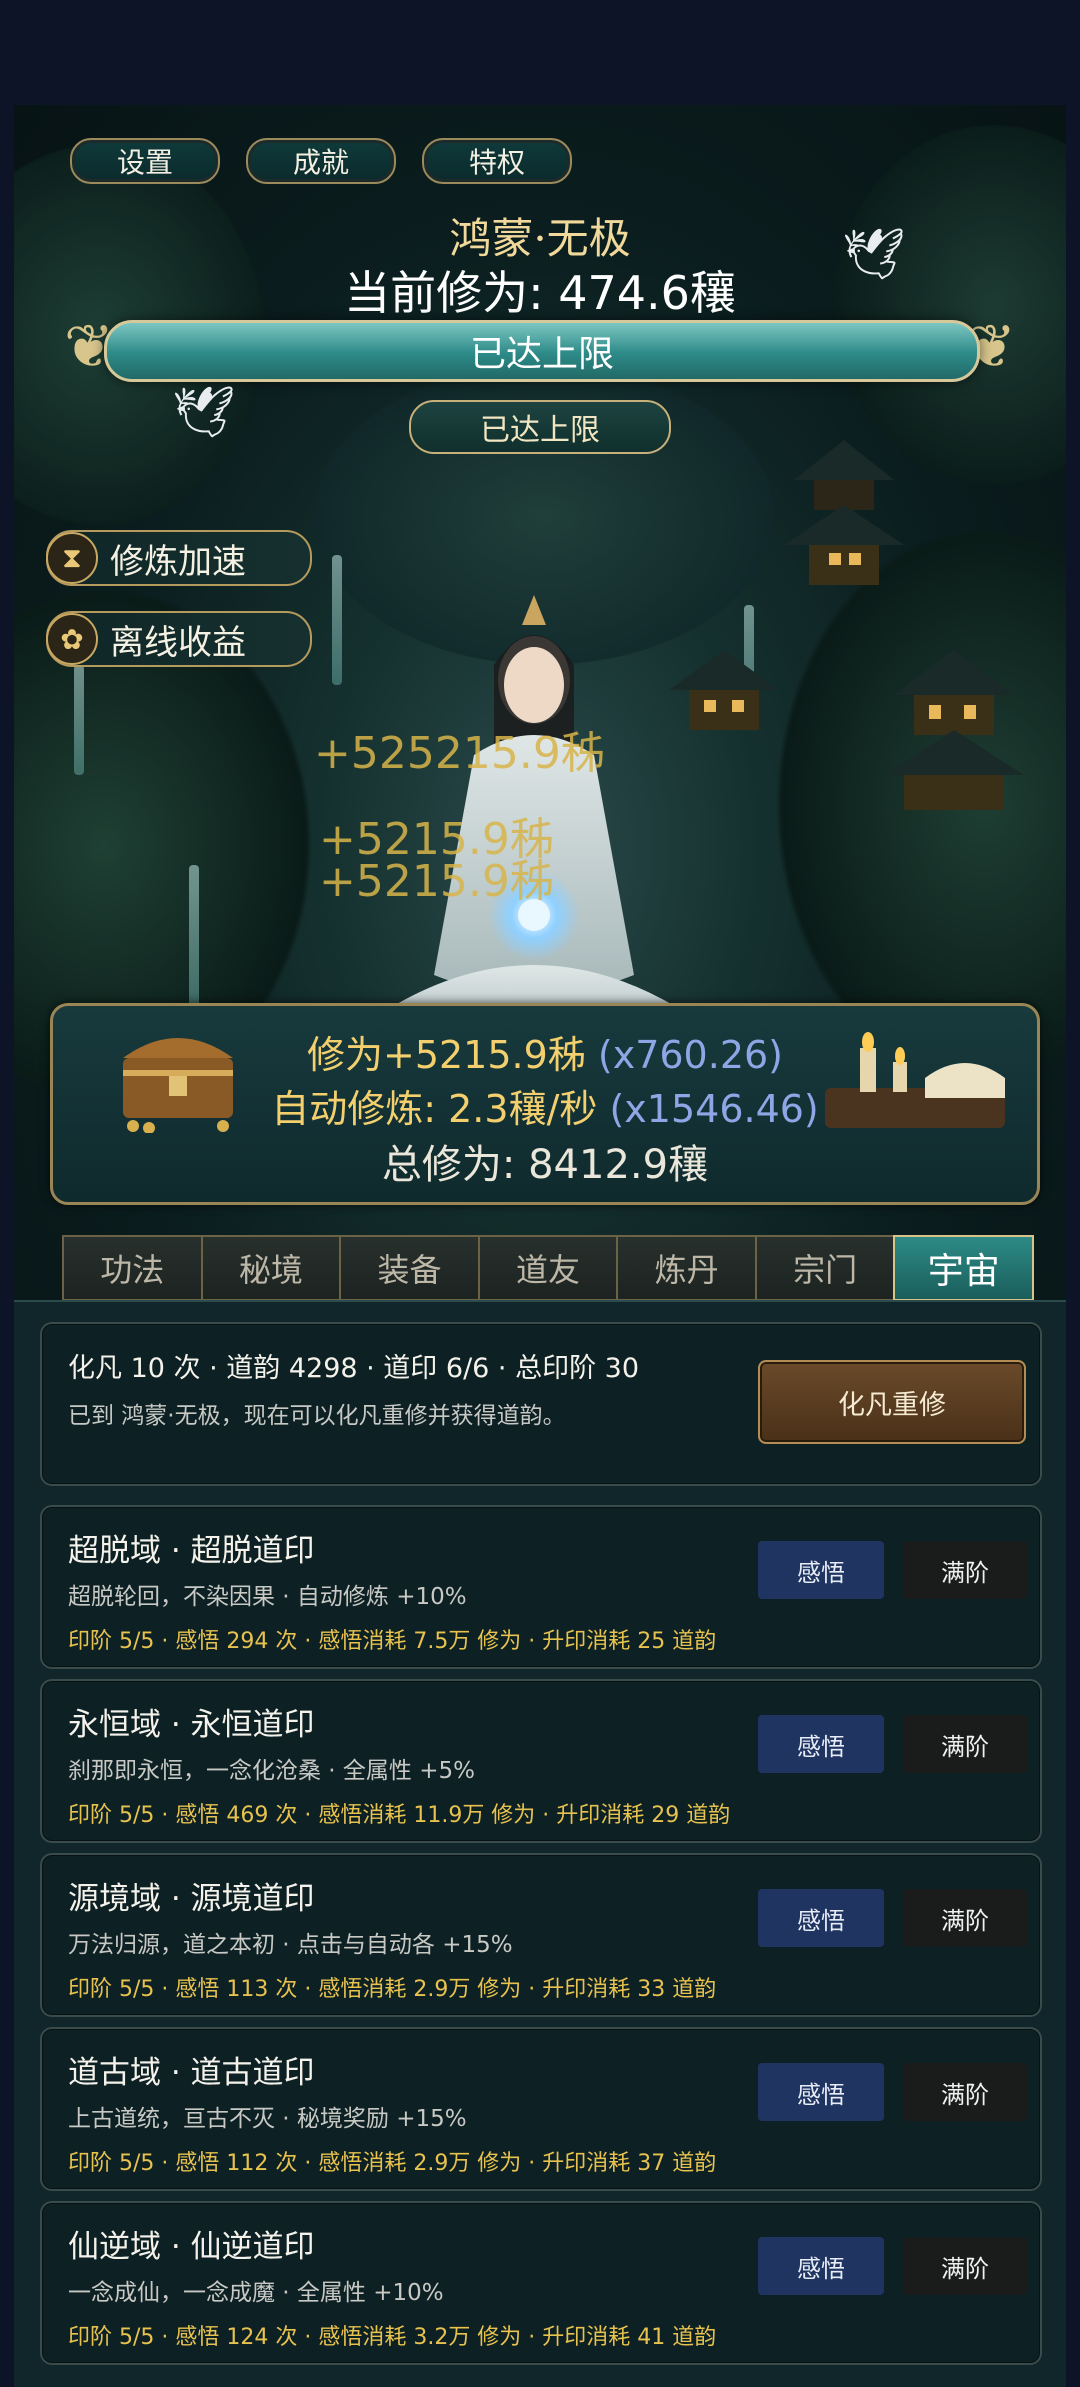 The image size is (1080, 2387). Describe the element at coordinates (714, 1109) in the screenshot. I see `auto-gain-multiplier: (x1546.46)` at that location.